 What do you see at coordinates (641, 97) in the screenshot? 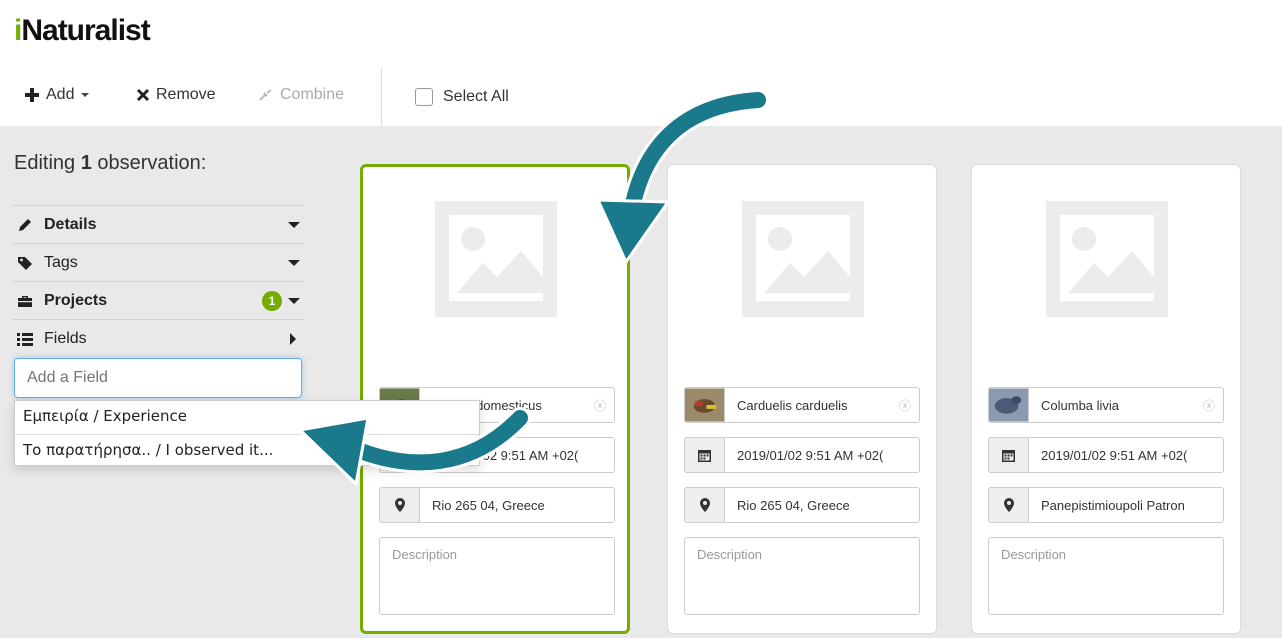
I see `toolbar: Add Remove Combine Select All` at bounding box center [641, 97].